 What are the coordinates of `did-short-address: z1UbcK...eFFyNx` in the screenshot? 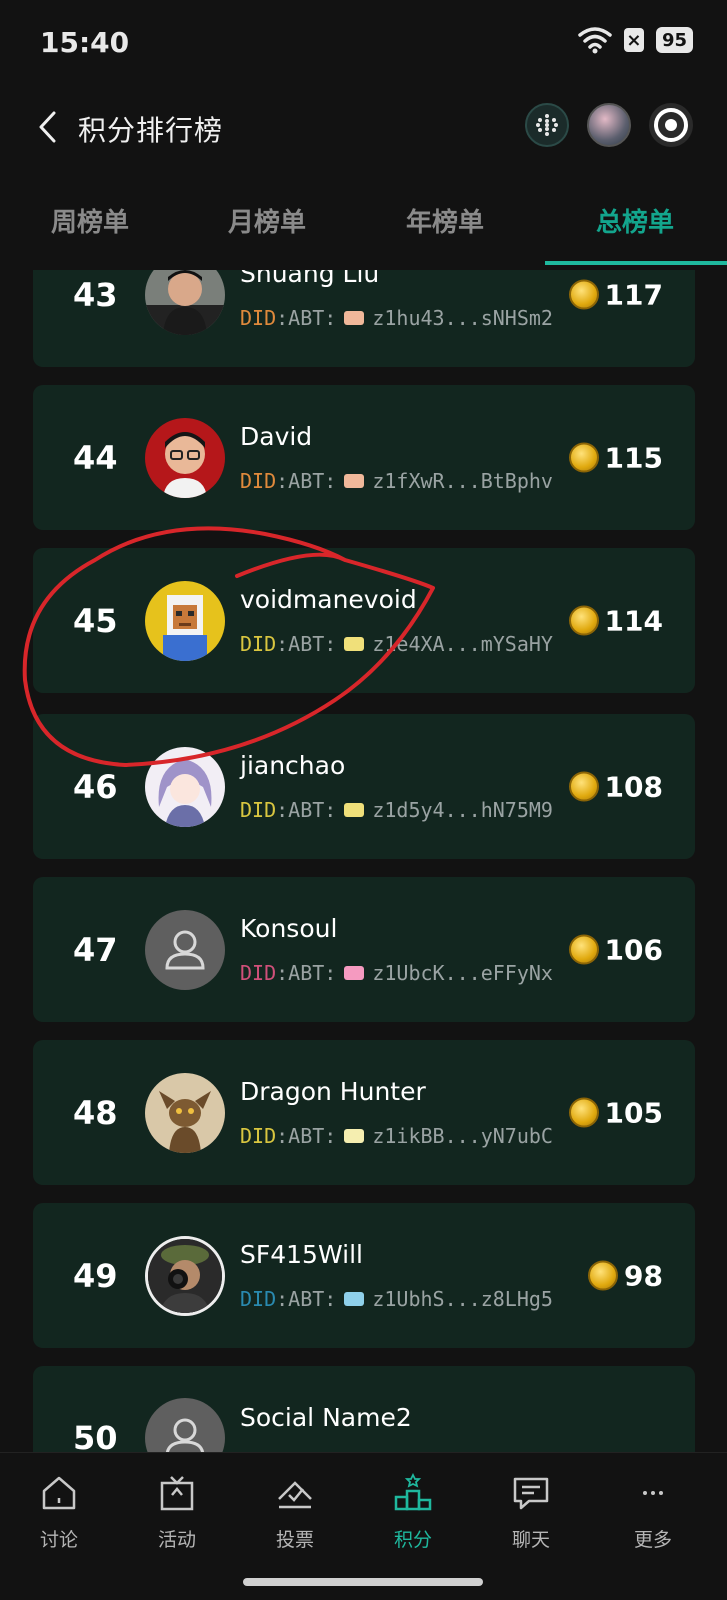 It's located at (462, 973).